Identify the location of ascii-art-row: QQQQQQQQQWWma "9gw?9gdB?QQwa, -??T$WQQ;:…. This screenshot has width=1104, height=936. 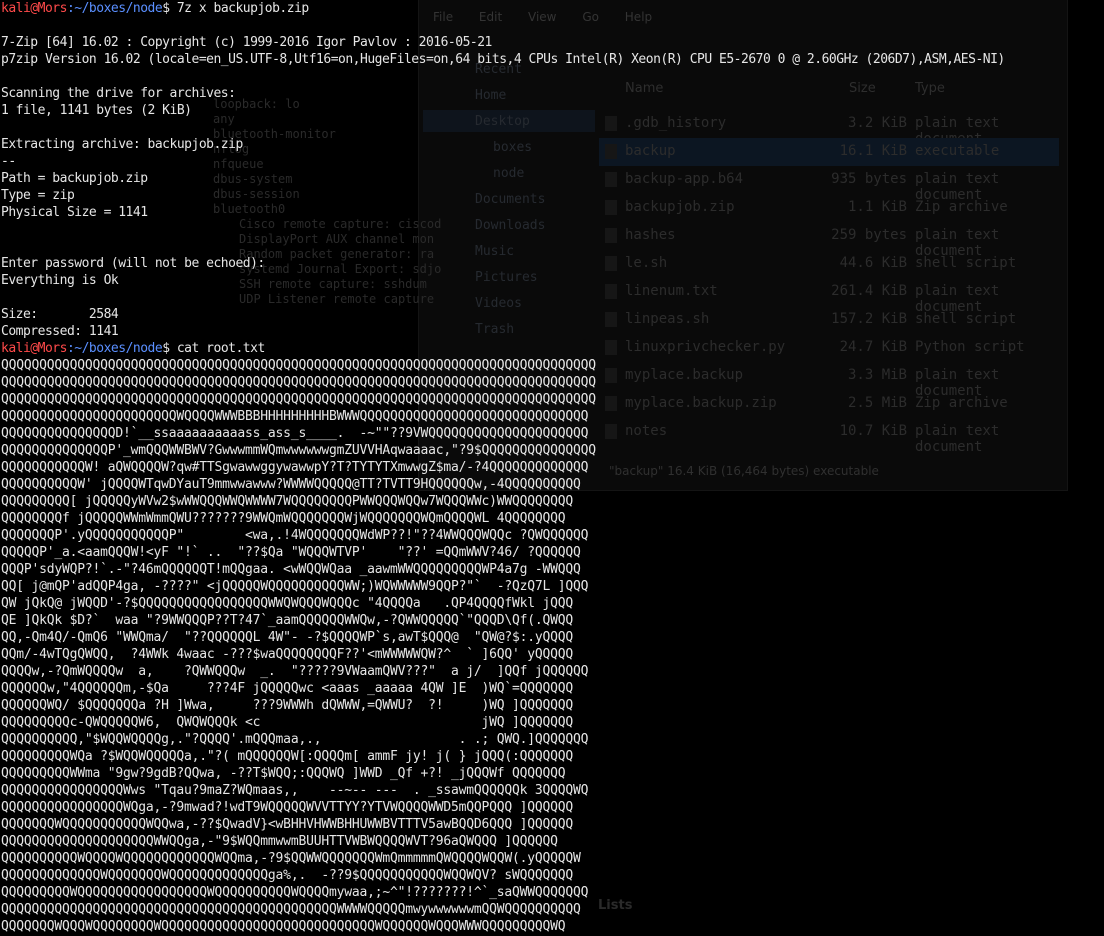
(283, 773).